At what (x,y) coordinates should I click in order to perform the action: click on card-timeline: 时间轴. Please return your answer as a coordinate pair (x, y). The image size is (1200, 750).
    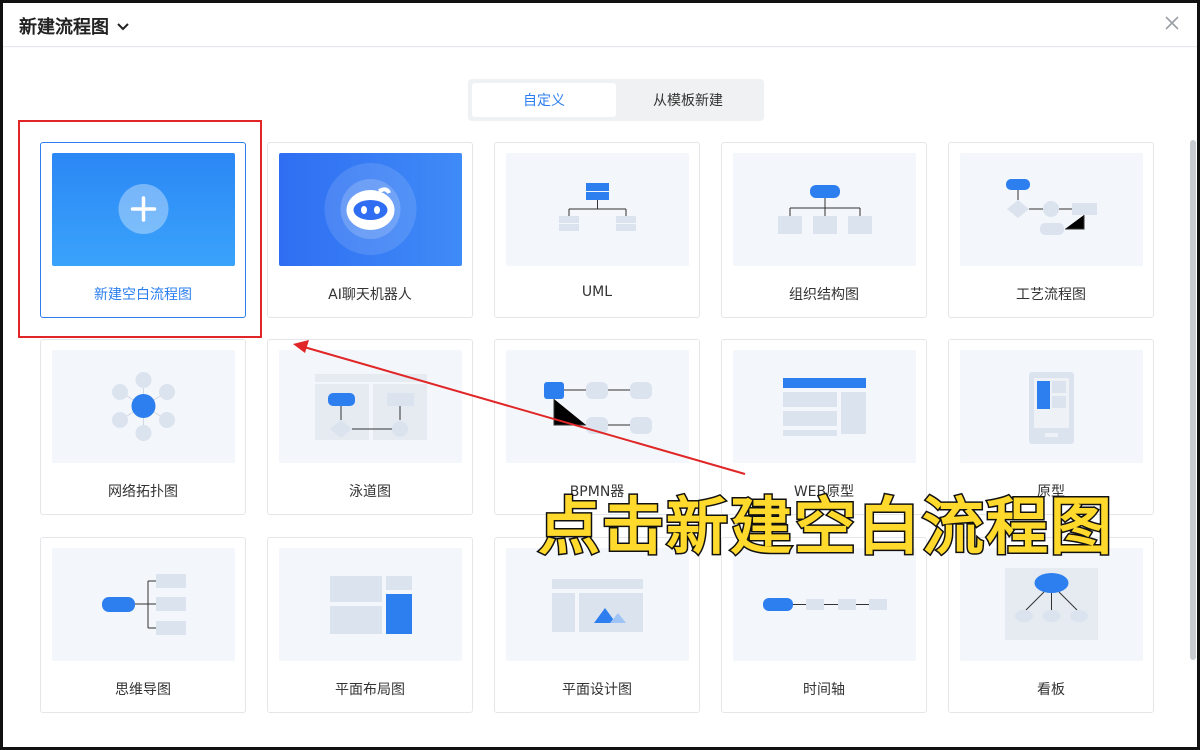
    Looking at the image, I should click on (824, 625).